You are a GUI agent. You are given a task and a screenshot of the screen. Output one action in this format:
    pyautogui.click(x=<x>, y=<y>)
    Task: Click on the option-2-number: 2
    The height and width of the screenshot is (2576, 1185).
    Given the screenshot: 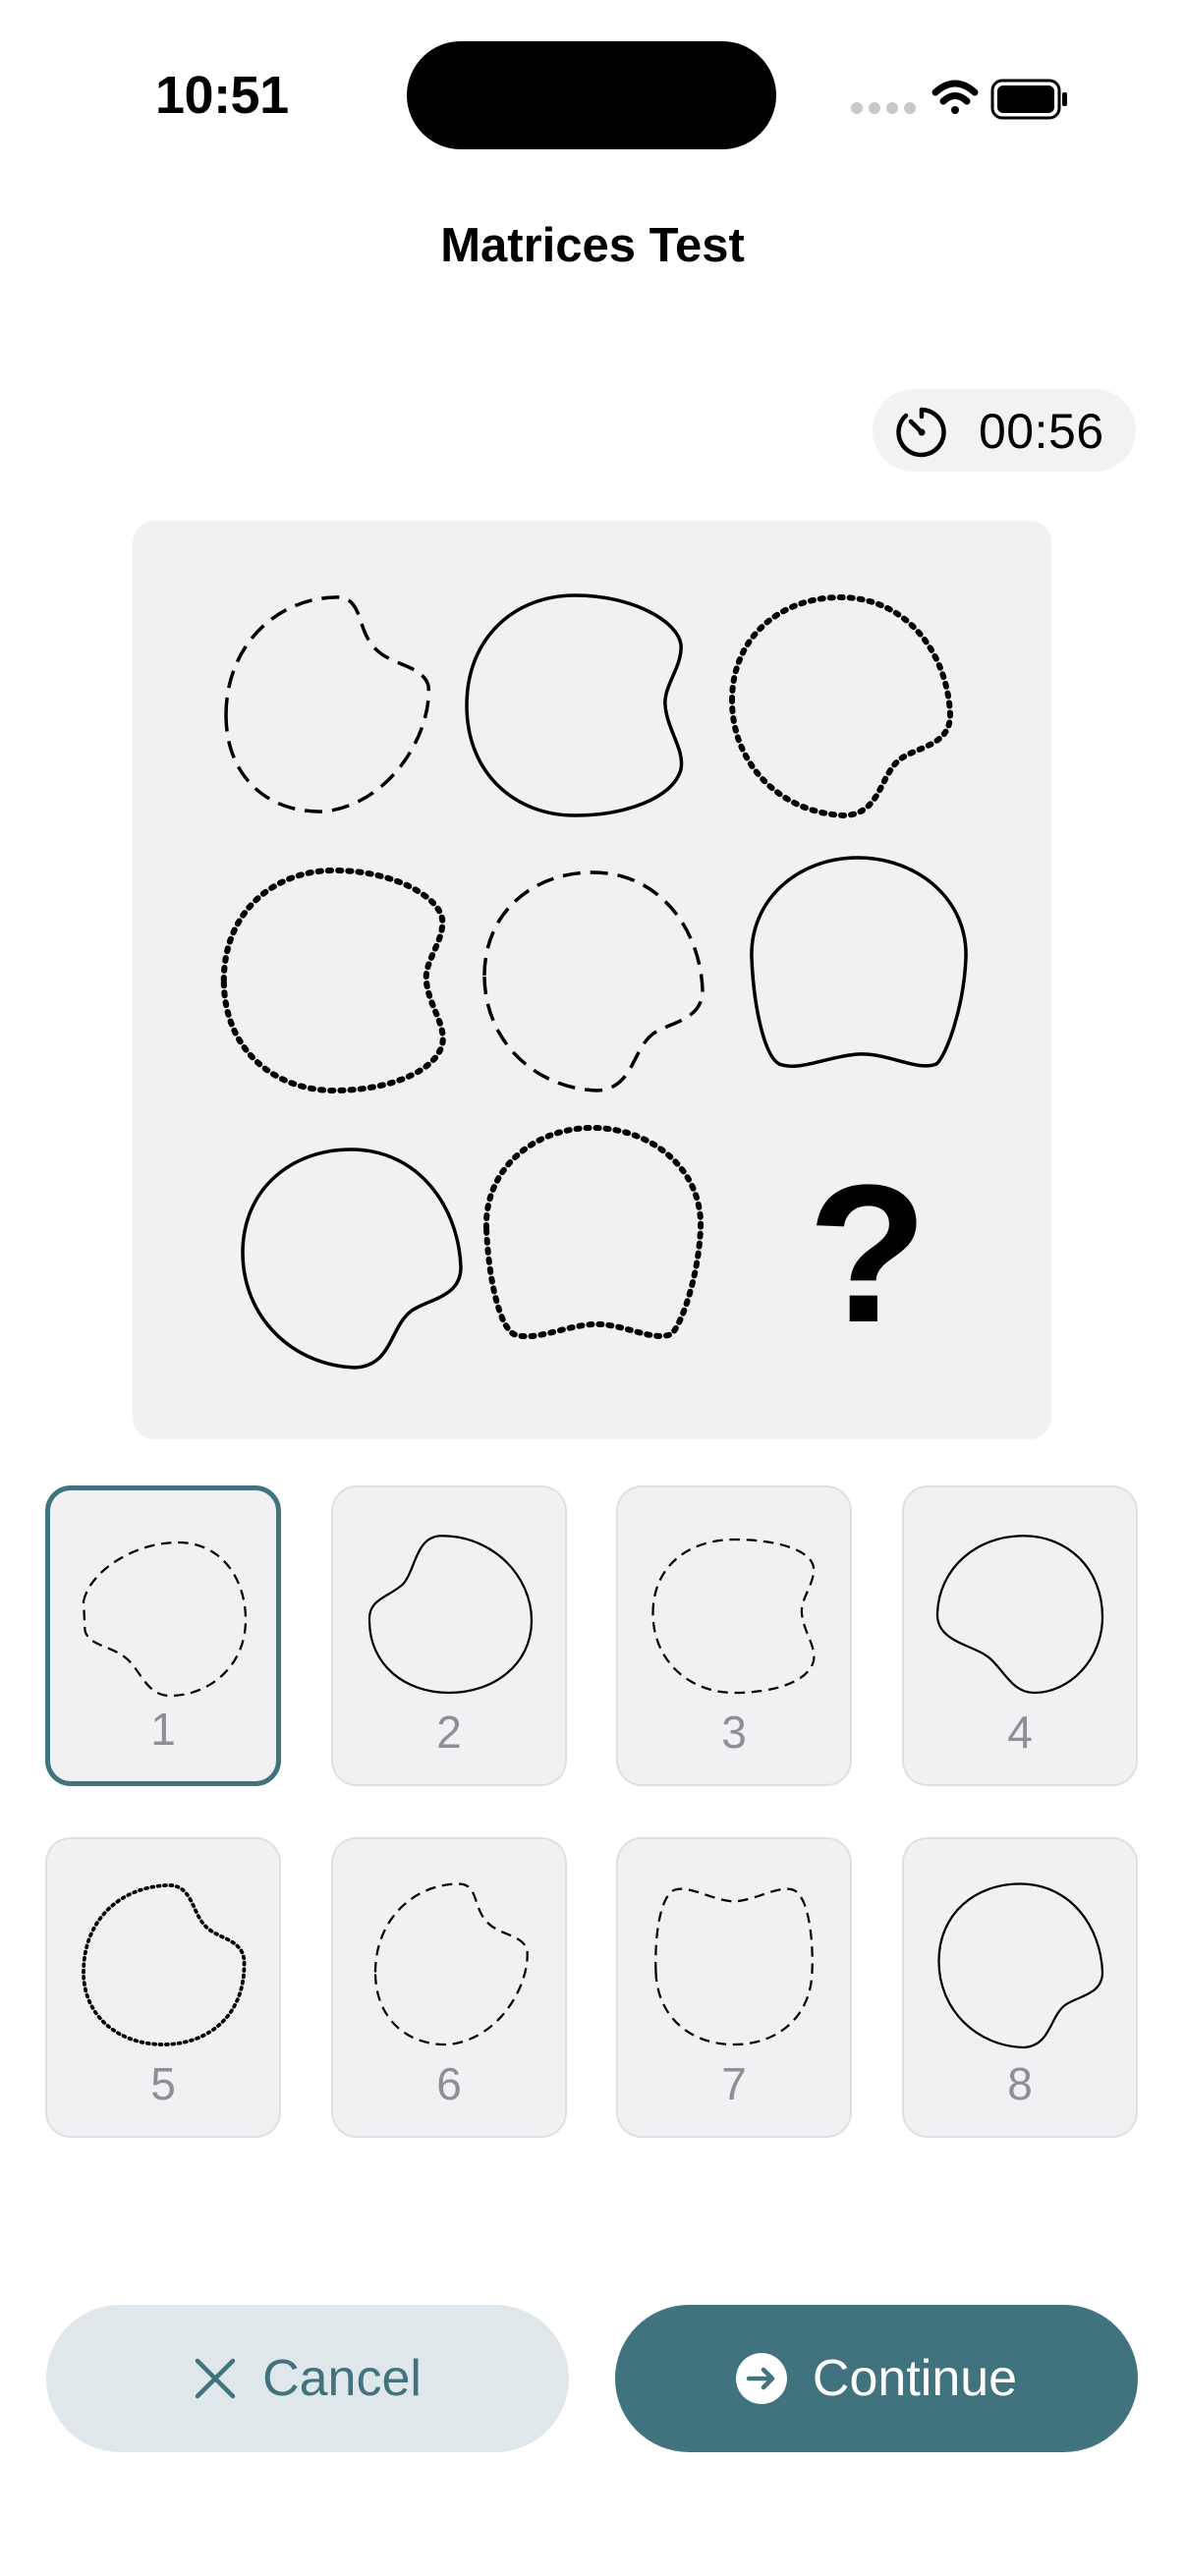 What is the action you would take?
    pyautogui.click(x=449, y=1732)
    